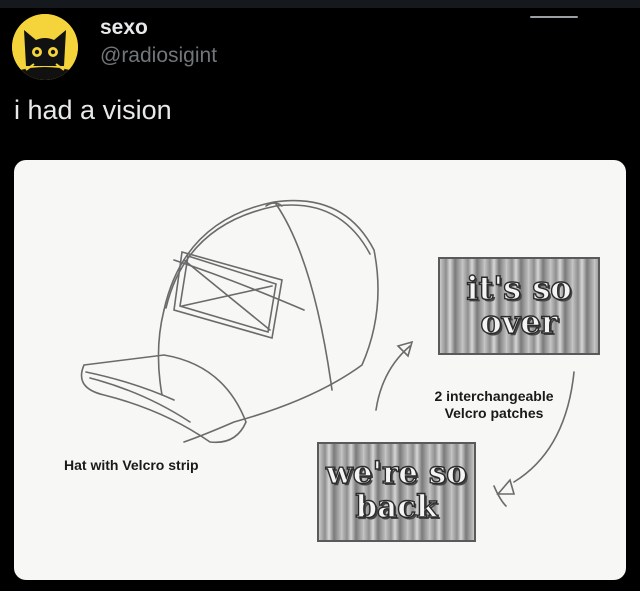 This screenshot has width=640, height=591. I want to click on patch-back-text: we're so back, so click(396, 490).